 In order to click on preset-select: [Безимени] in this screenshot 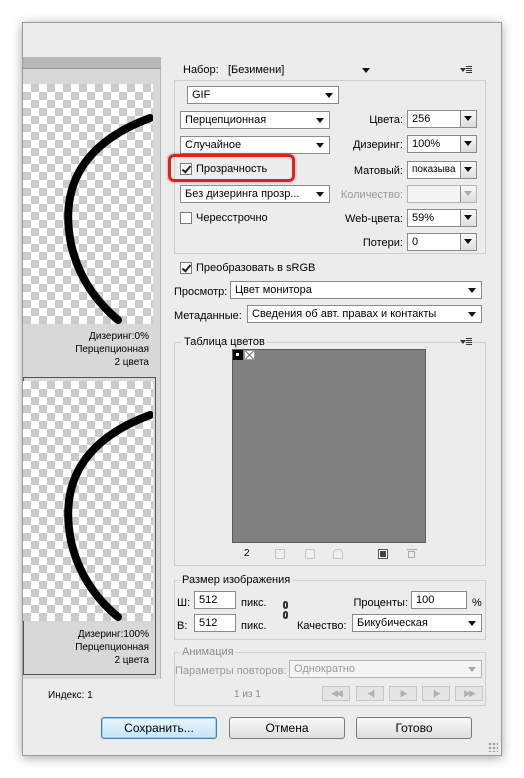, I will do `click(299, 70)`.